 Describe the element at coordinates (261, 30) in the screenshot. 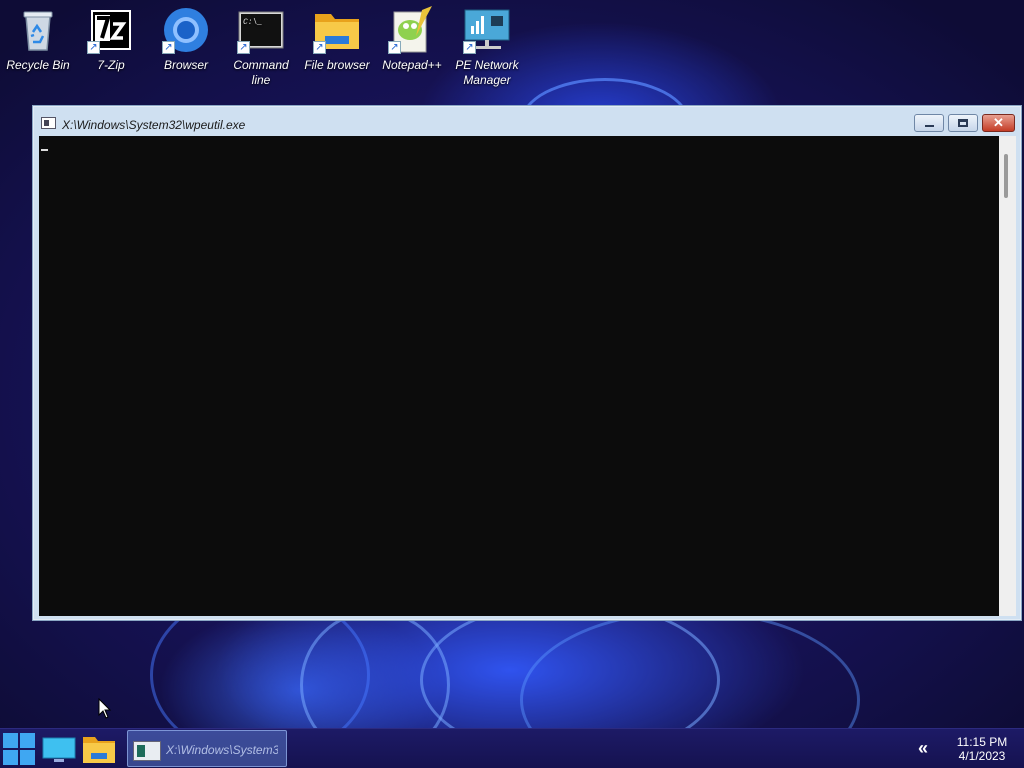

I see `command-line-icon: C:\_ ↗` at that location.